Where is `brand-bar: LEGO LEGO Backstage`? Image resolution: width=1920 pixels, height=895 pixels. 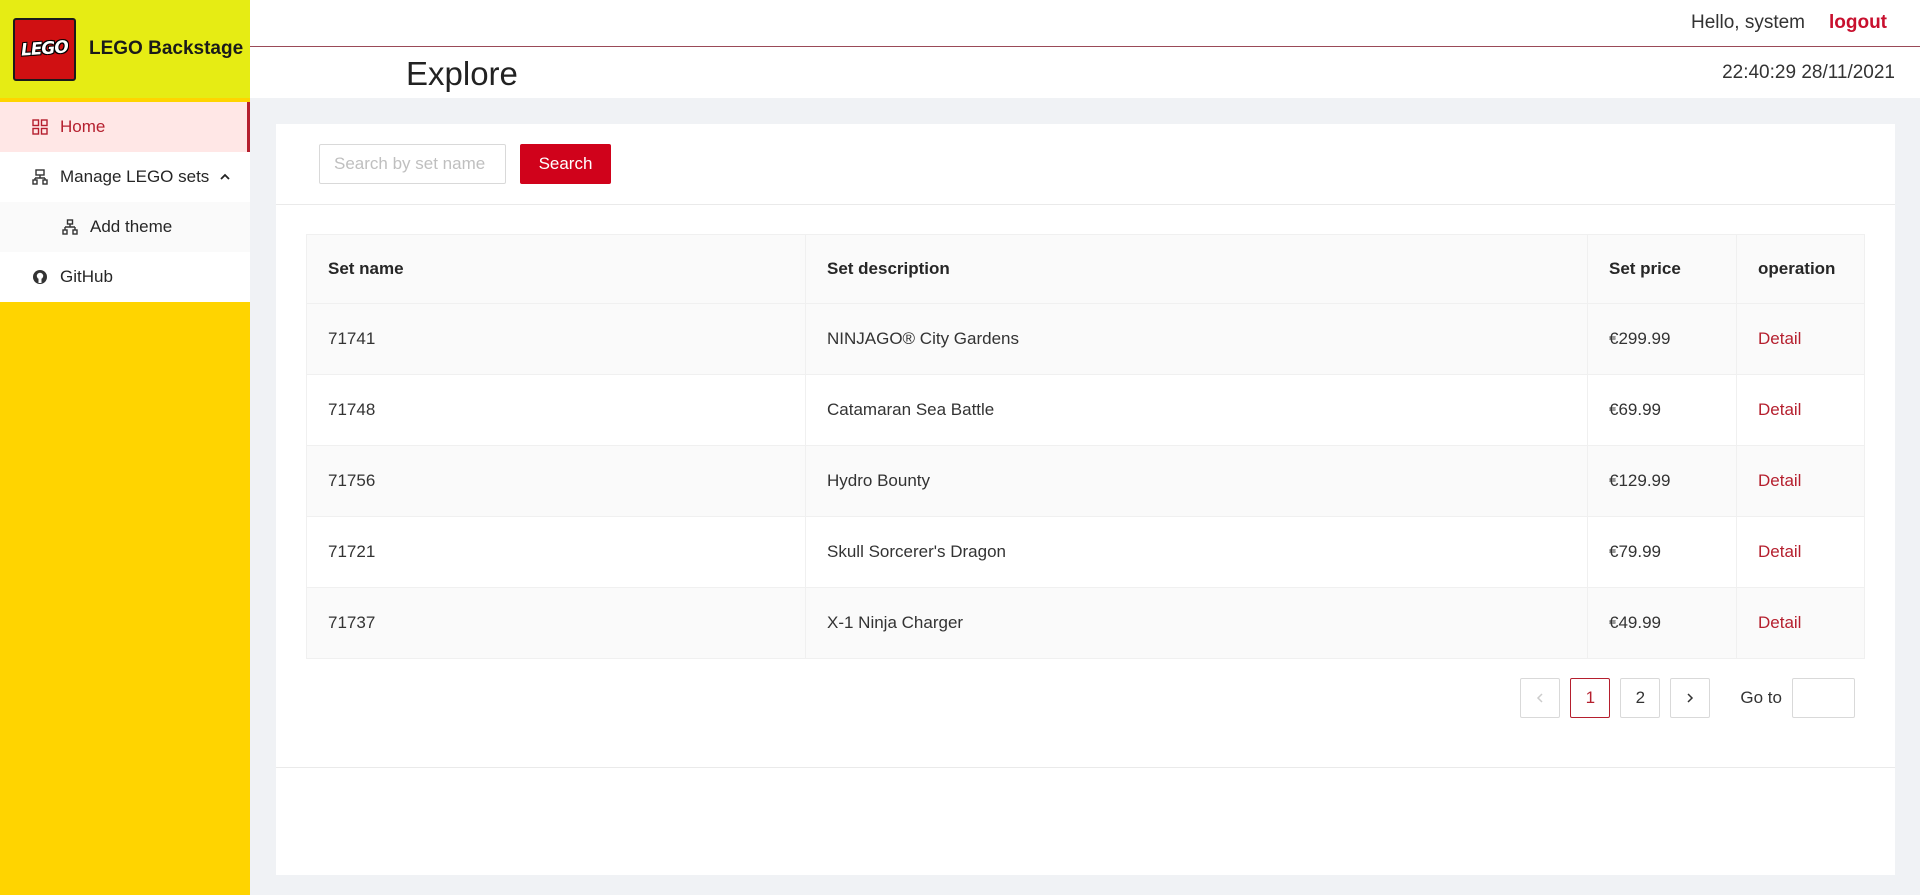
brand-bar: LEGO LEGO Backstage is located at coordinates (125, 49).